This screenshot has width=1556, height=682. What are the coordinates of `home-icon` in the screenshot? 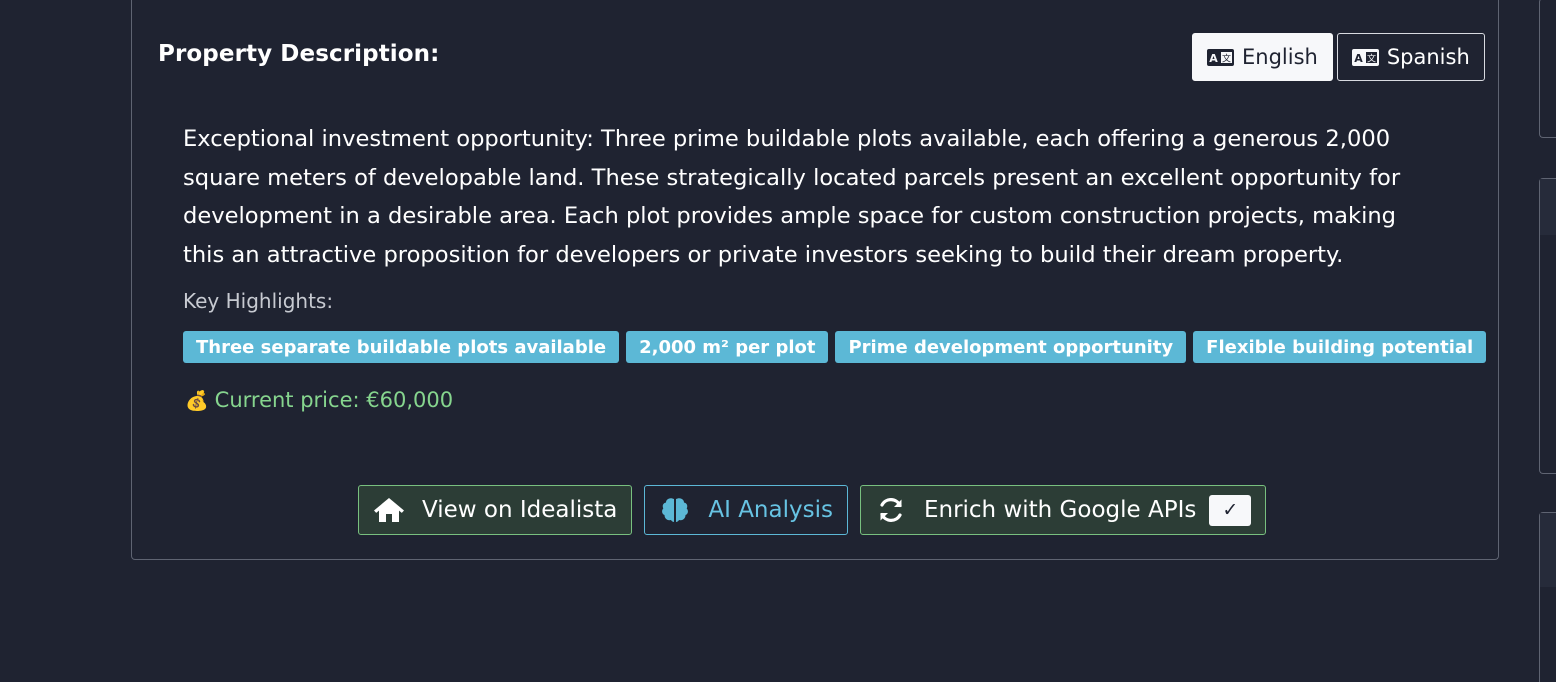 It's located at (389, 510).